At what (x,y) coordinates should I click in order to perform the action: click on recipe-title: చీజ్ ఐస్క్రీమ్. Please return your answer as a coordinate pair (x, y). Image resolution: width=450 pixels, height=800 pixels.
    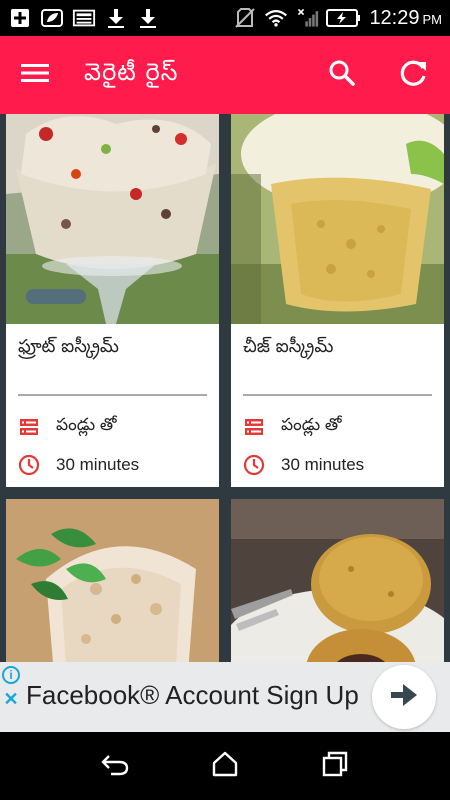
    Looking at the image, I should click on (288, 346).